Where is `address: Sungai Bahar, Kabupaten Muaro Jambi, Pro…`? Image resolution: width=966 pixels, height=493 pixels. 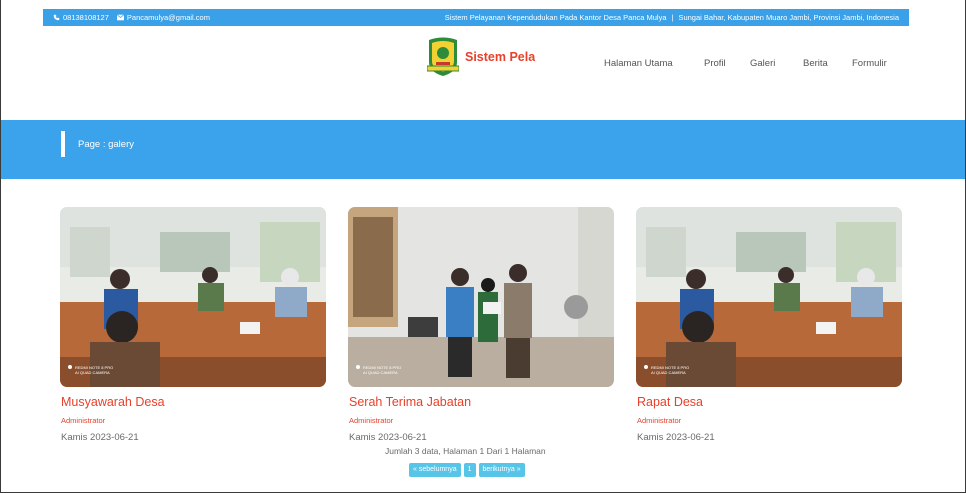 address: Sungai Bahar, Kabupaten Muaro Jambi, Pro… is located at coordinates (788, 17).